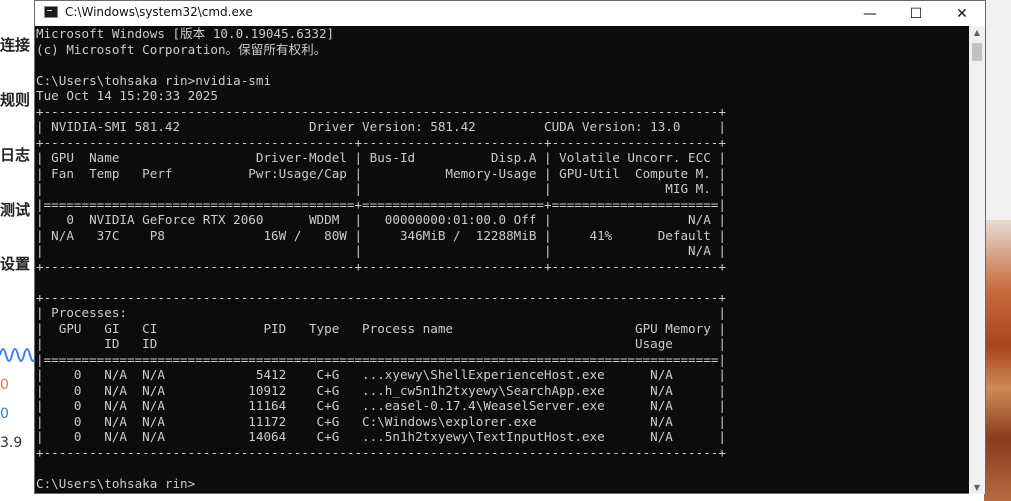  I want to click on console-line: | | | N/A |, so click(381, 250).